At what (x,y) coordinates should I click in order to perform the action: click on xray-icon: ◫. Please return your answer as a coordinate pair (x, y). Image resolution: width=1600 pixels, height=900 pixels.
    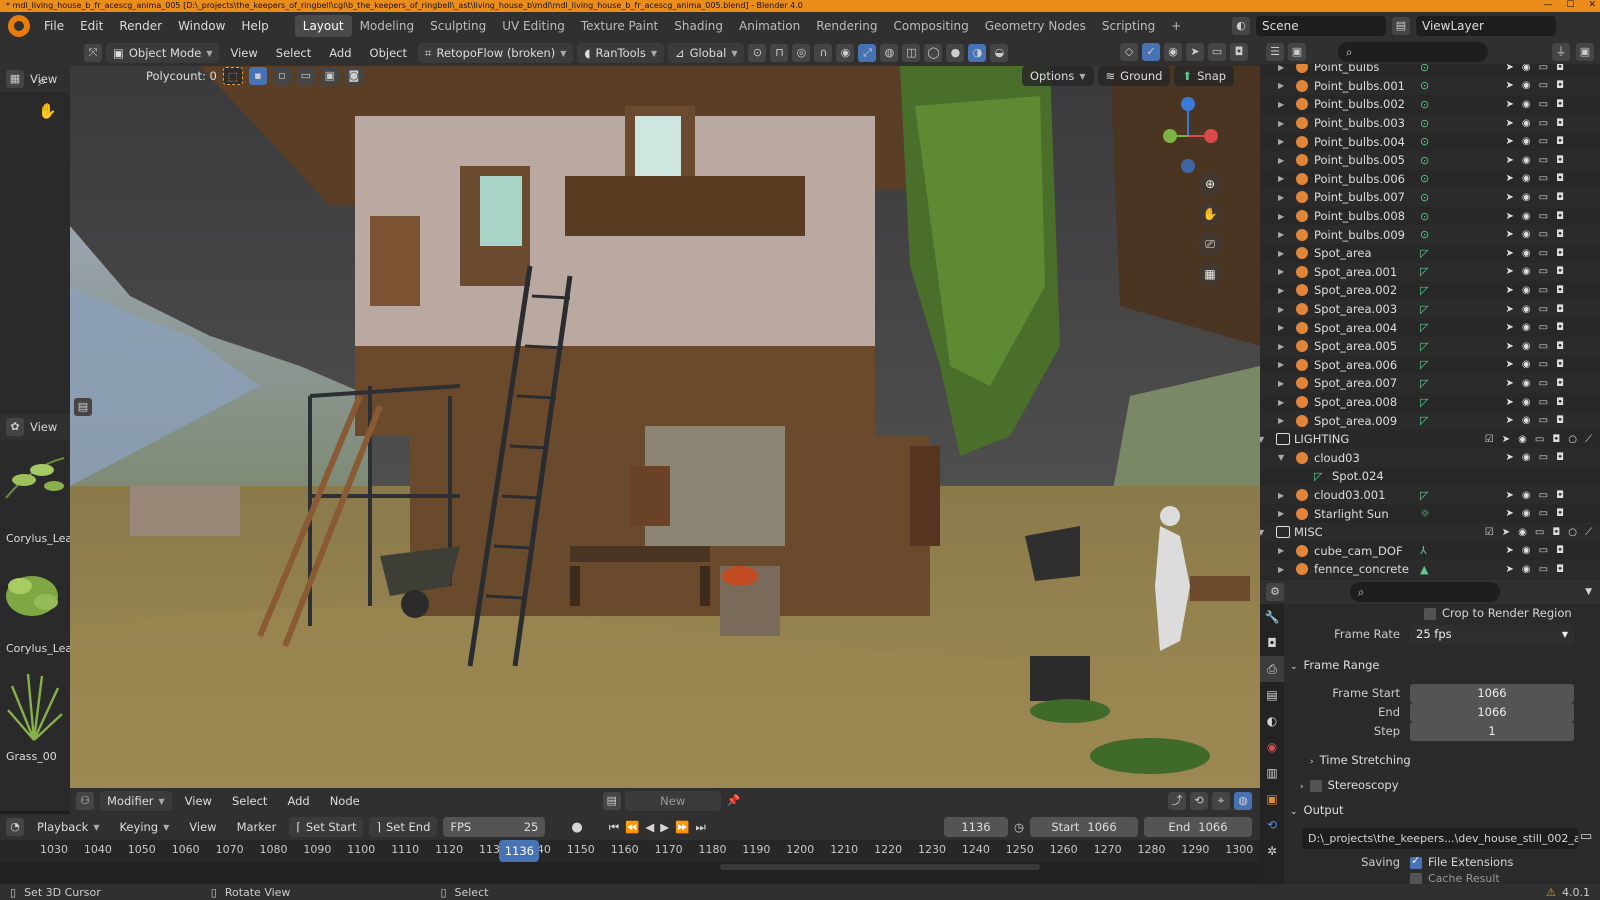
    Looking at the image, I should click on (911, 53).